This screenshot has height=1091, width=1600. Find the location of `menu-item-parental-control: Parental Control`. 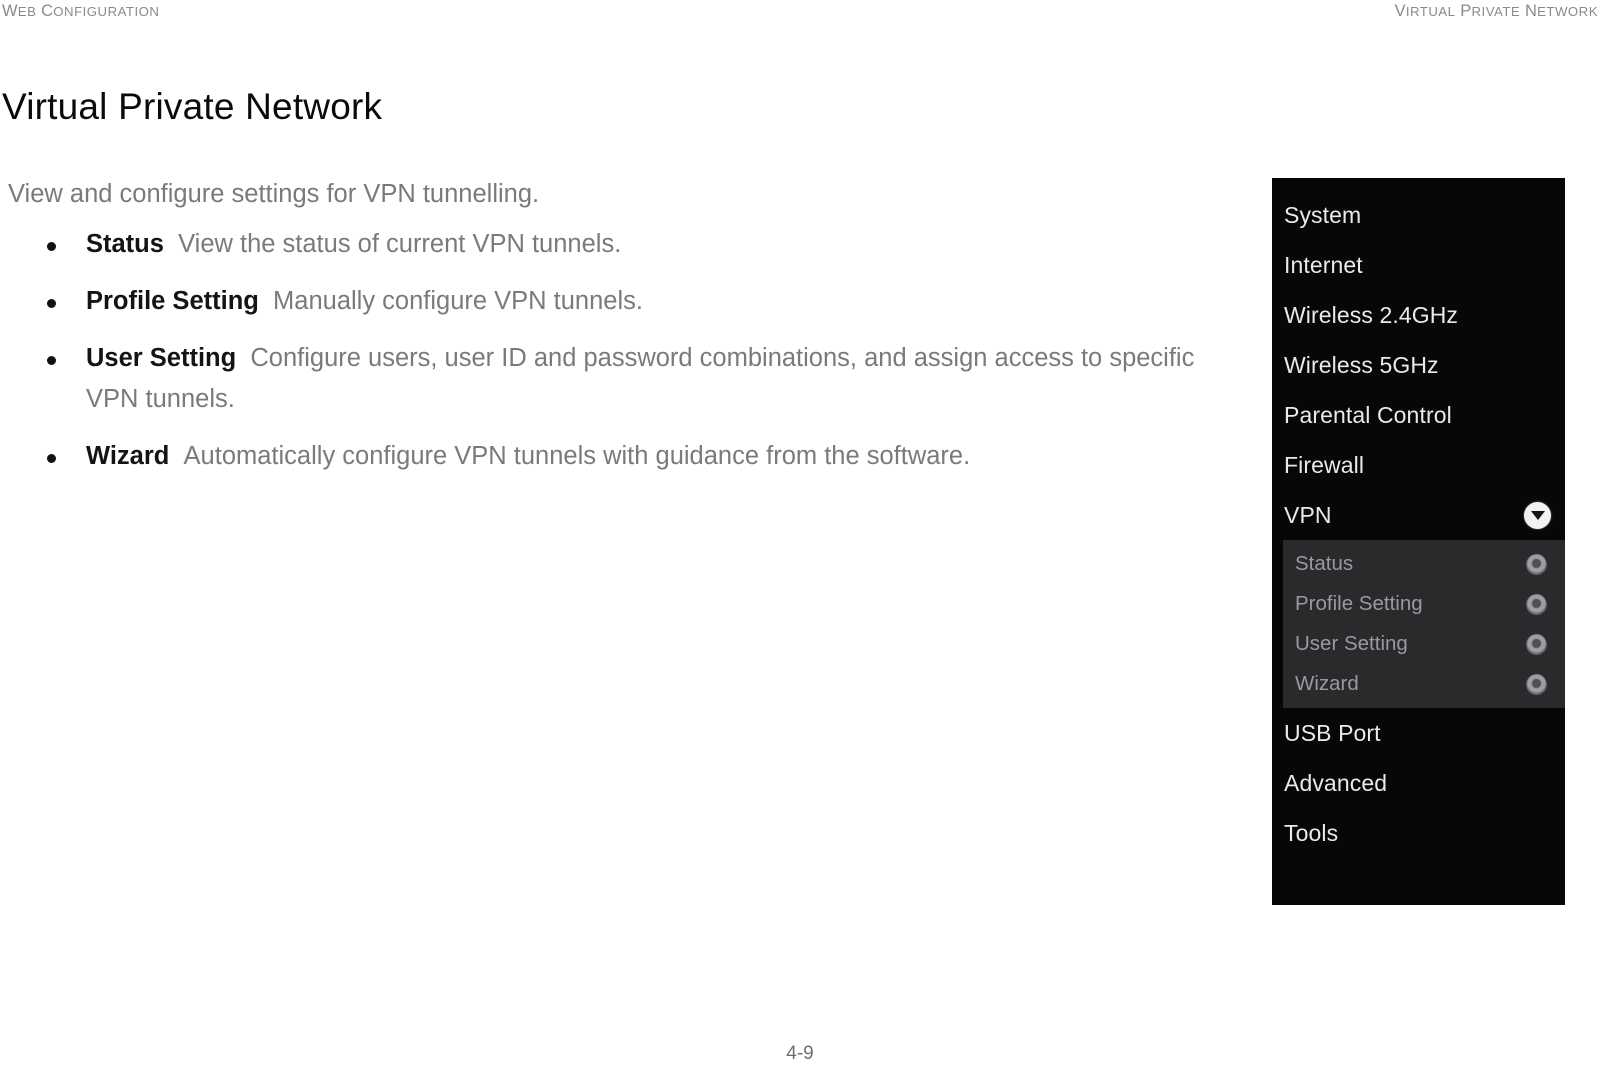

menu-item-parental-control: Parental Control is located at coordinates (1418, 415).